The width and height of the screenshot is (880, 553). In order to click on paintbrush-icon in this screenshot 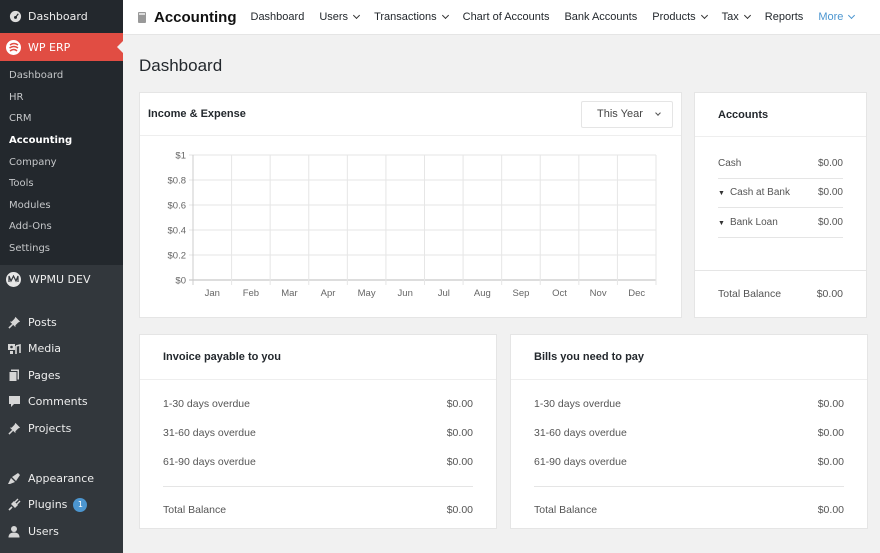, I will do `click(14, 478)`.